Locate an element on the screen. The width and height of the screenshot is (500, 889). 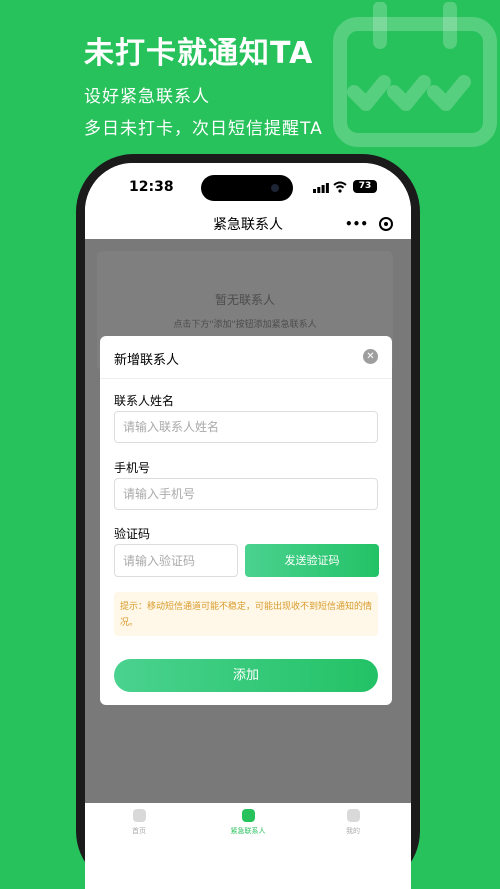
tab-contacts-label: 紧急联系人 is located at coordinates (248, 831).